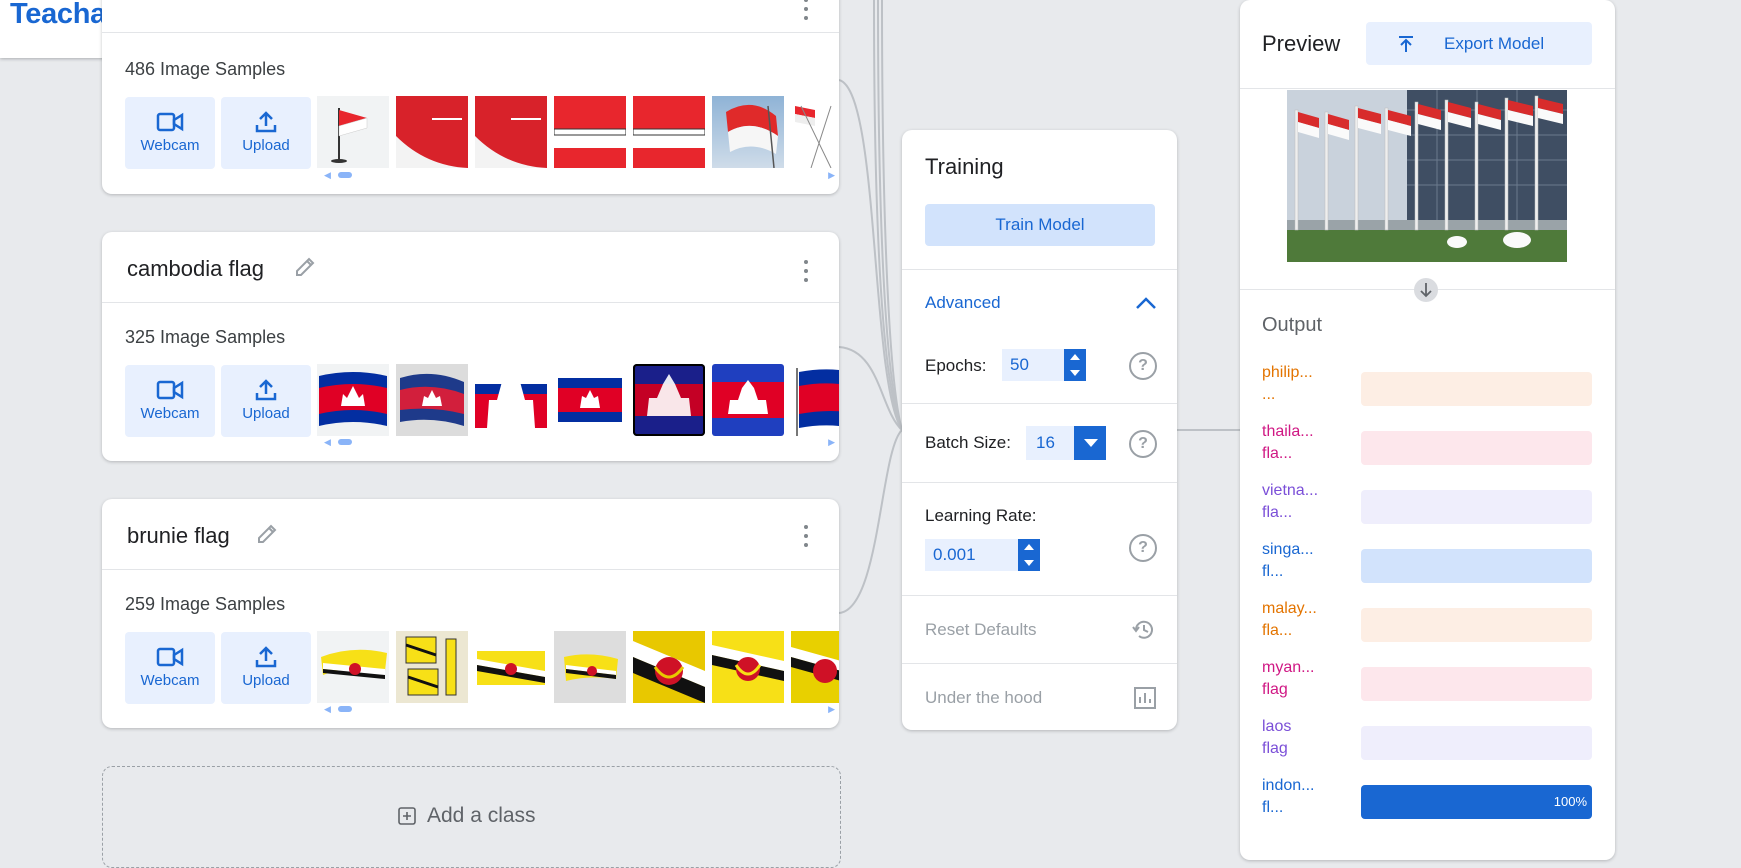  I want to click on learning-rate-label: Learning Rate:, so click(981, 515).